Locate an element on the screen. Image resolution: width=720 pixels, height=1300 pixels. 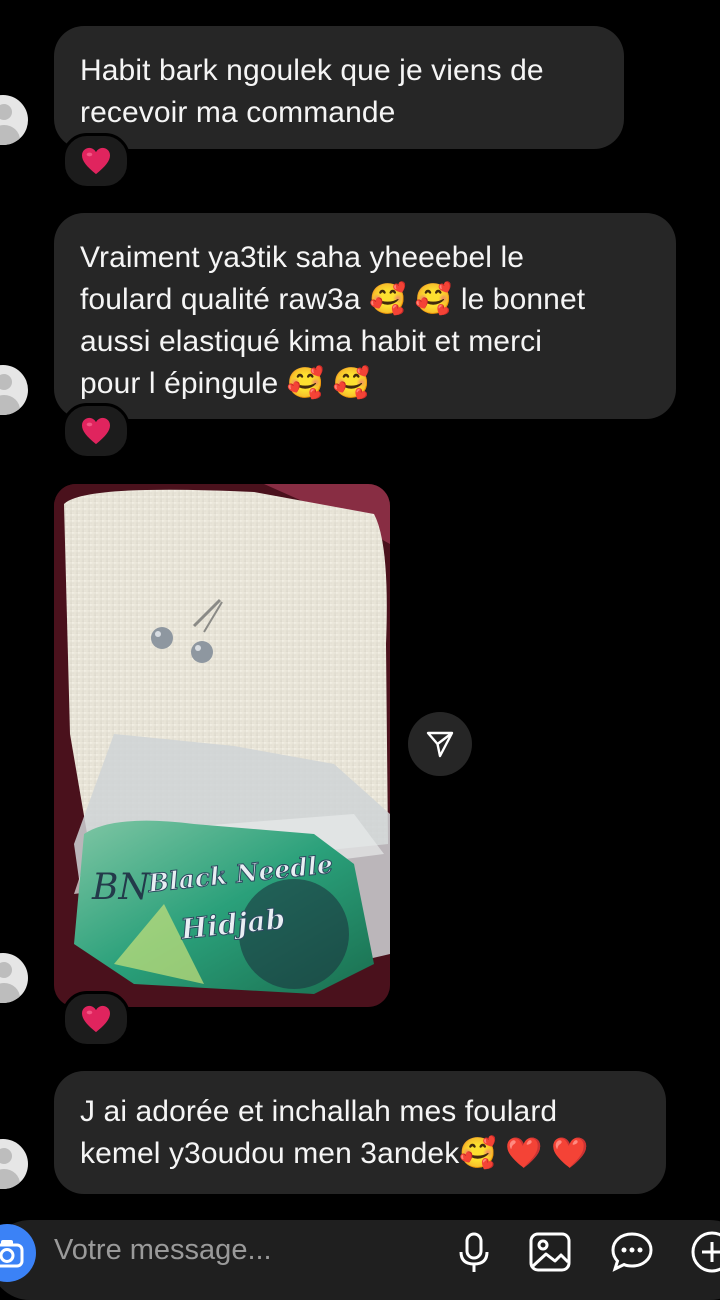
message-text-line: J ai adorée et inchallah mes foulard is located at coordinates (319, 1111).